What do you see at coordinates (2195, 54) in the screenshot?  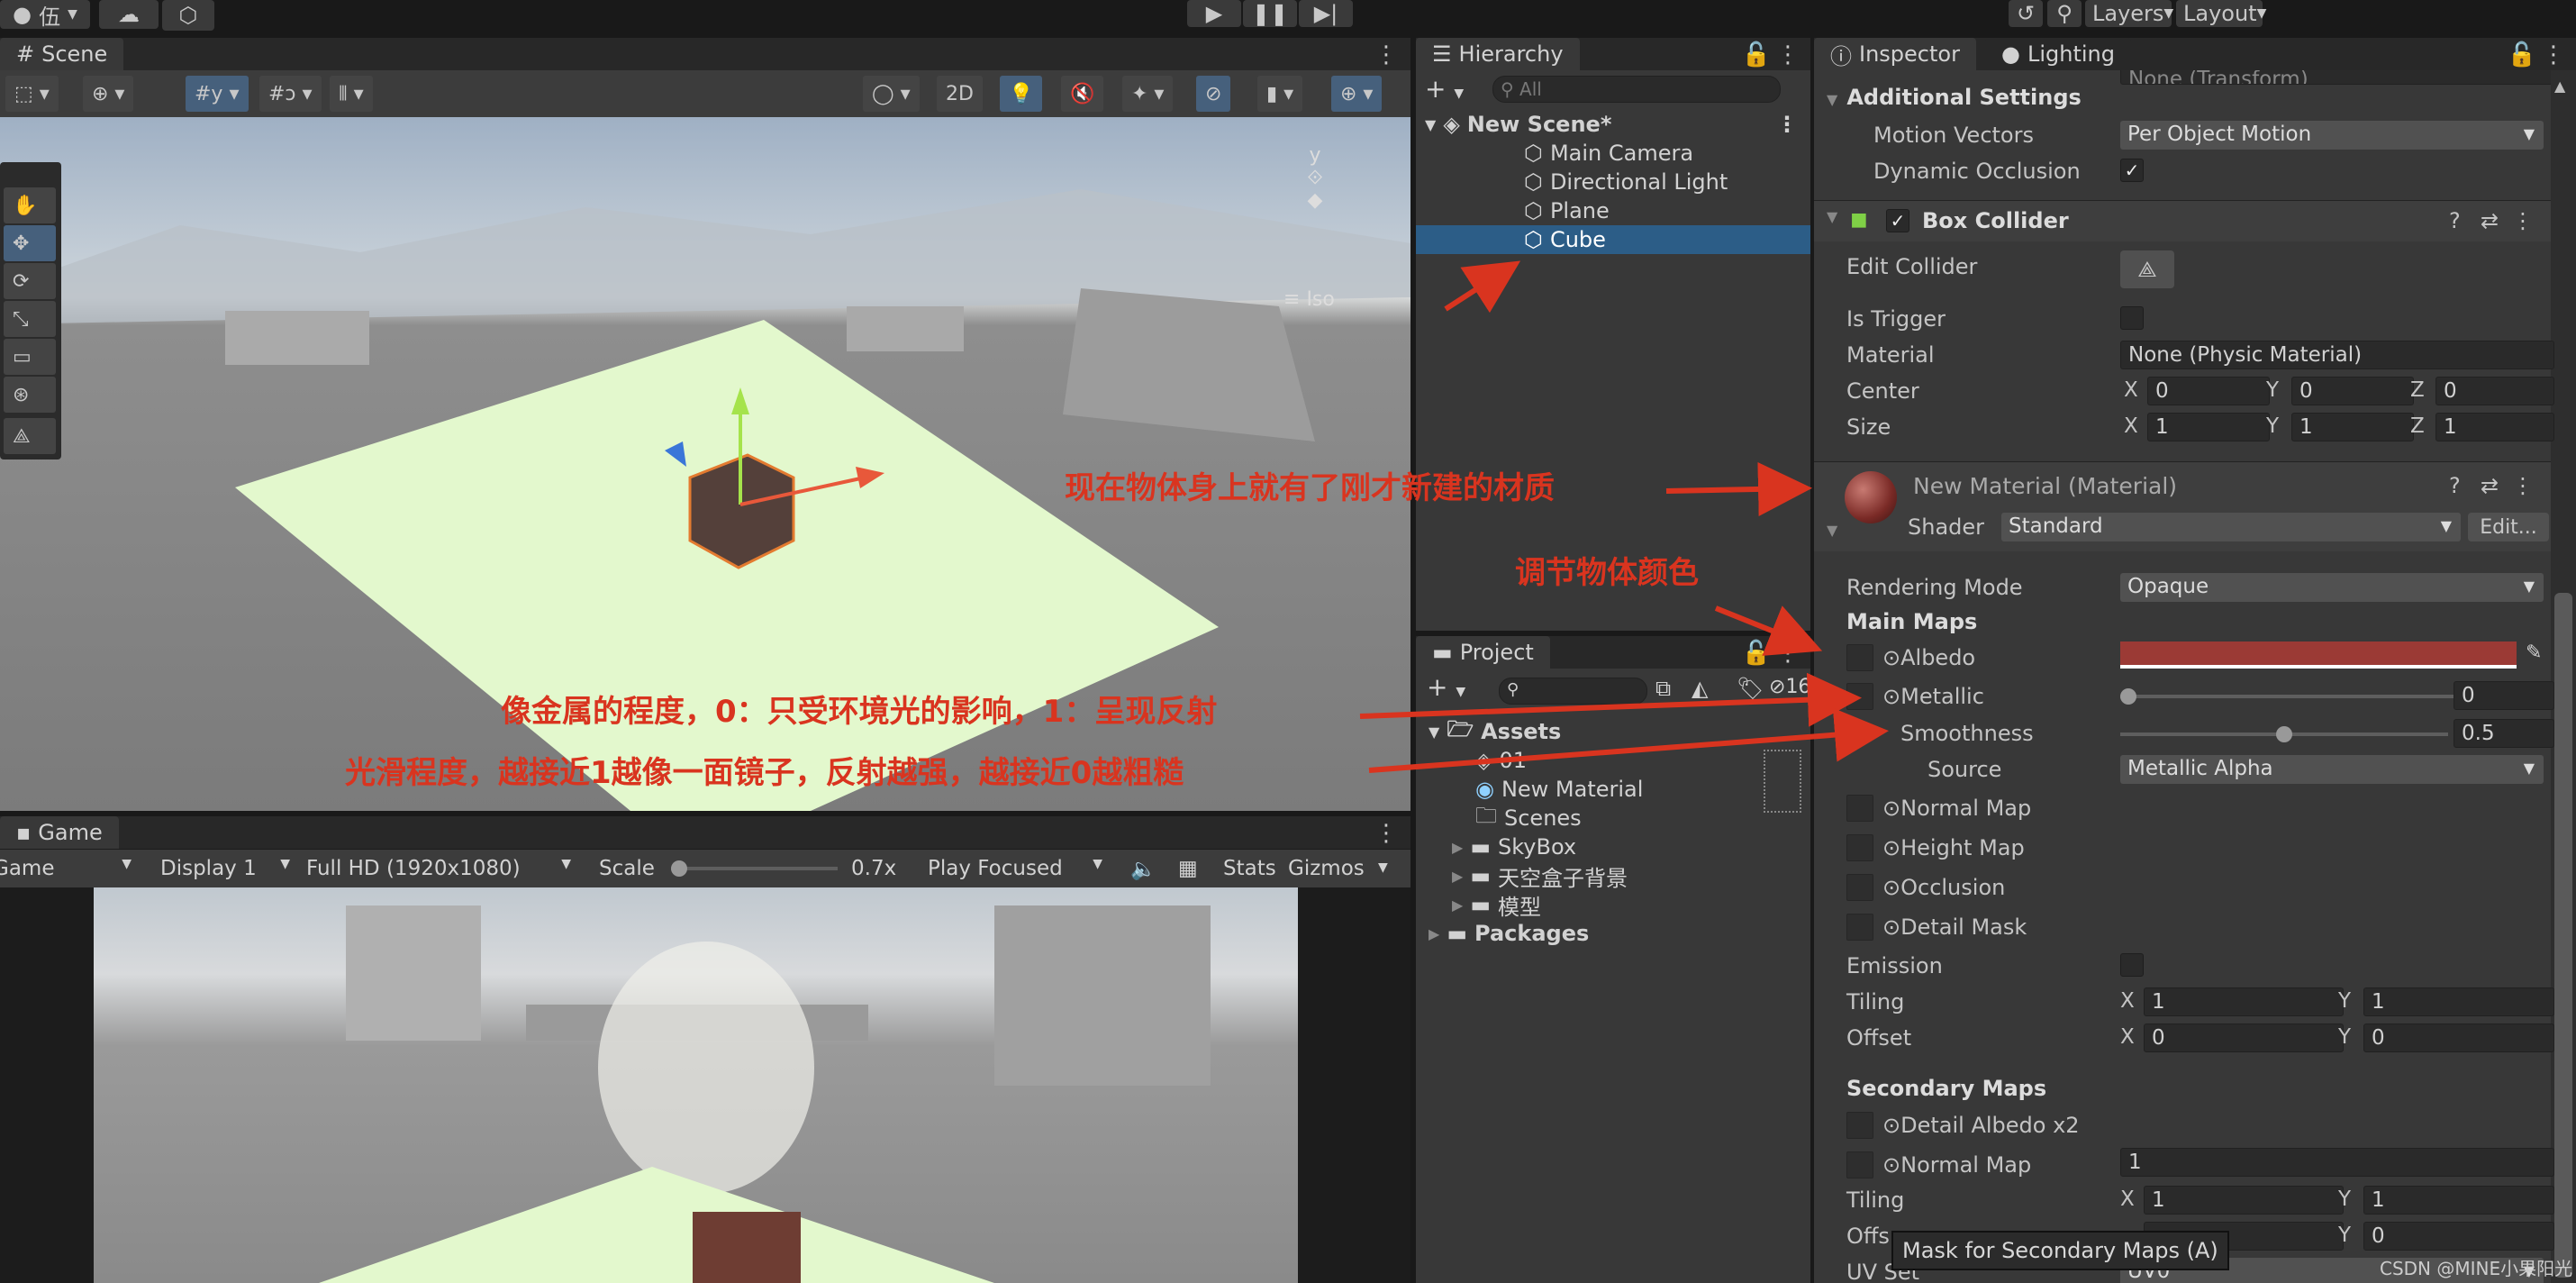 I see `inspector-tabbar: ⓘ Inspector ● Lighting 🔓 ⋮` at bounding box center [2195, 54].